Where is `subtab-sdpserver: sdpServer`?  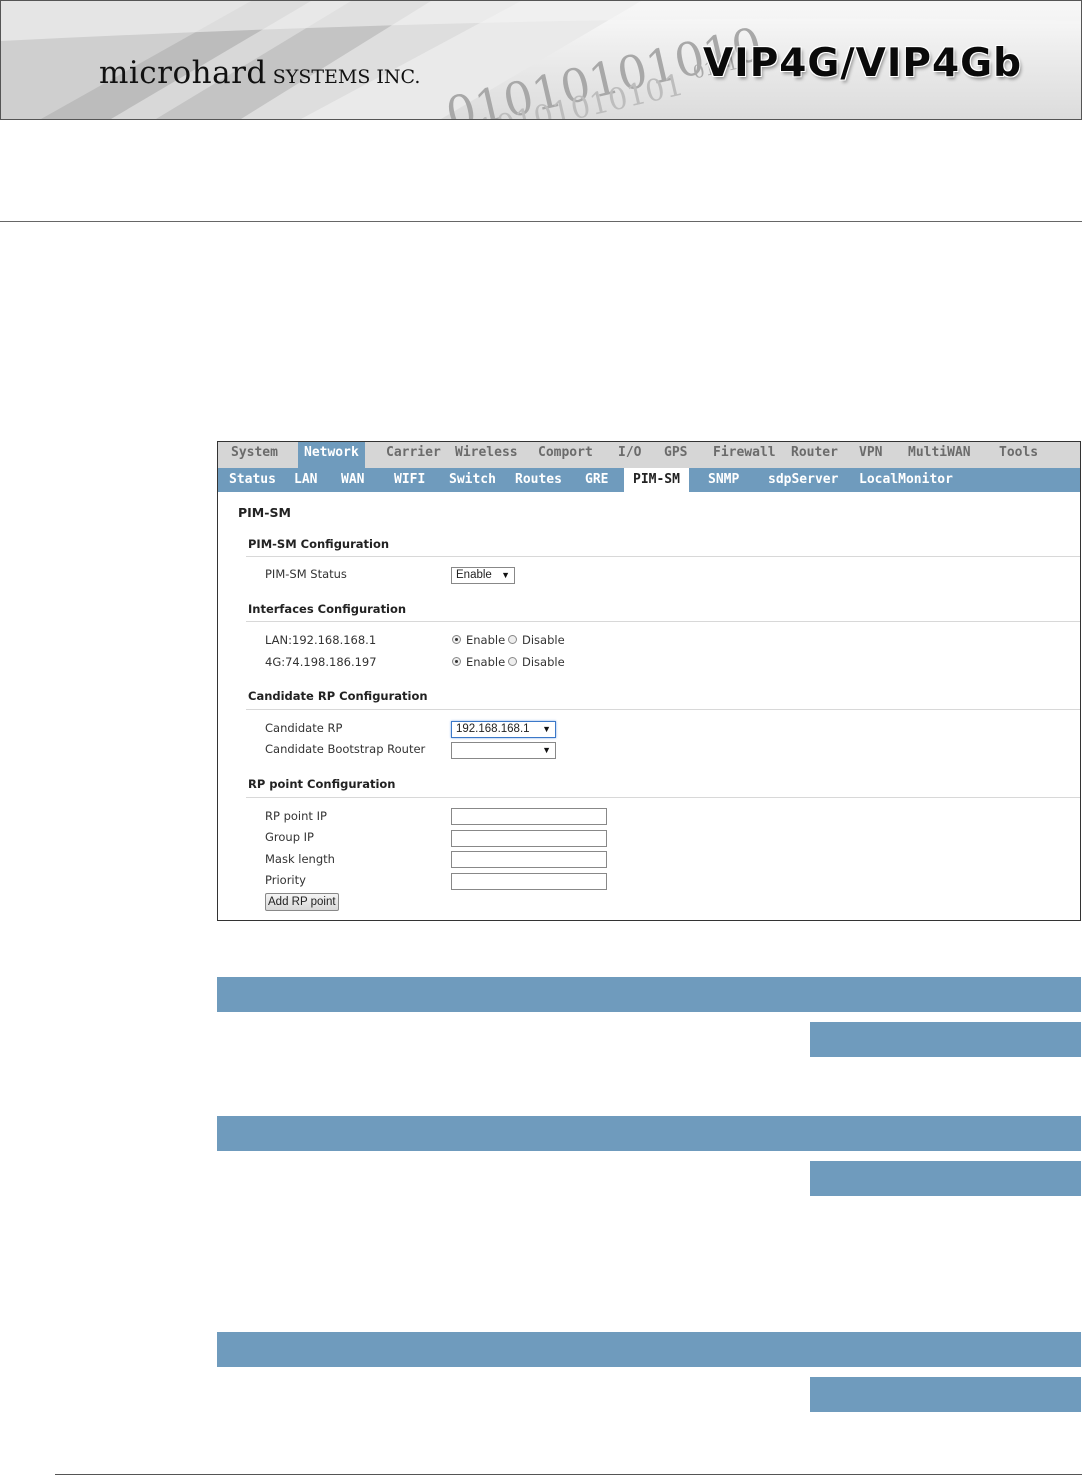 subtab-sdpserver: sdpServer is located at coordinates (803, 479).